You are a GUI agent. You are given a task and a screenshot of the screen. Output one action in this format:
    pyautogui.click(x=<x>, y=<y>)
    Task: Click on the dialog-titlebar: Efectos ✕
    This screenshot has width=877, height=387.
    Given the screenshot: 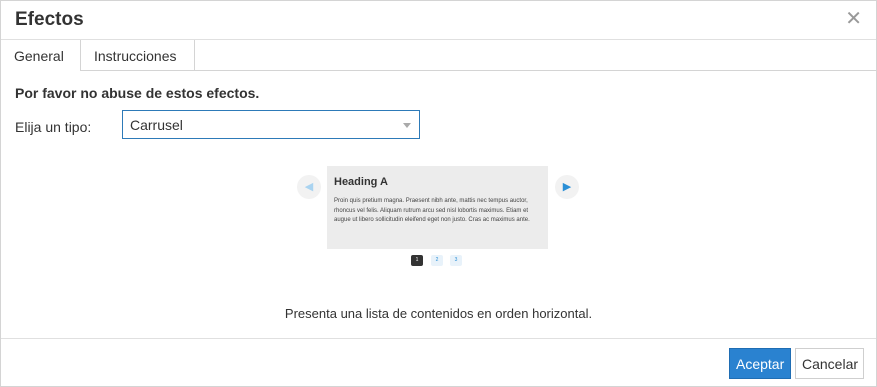 What is the action you would take?
    pyautogui.click(x=438, y=20)
    